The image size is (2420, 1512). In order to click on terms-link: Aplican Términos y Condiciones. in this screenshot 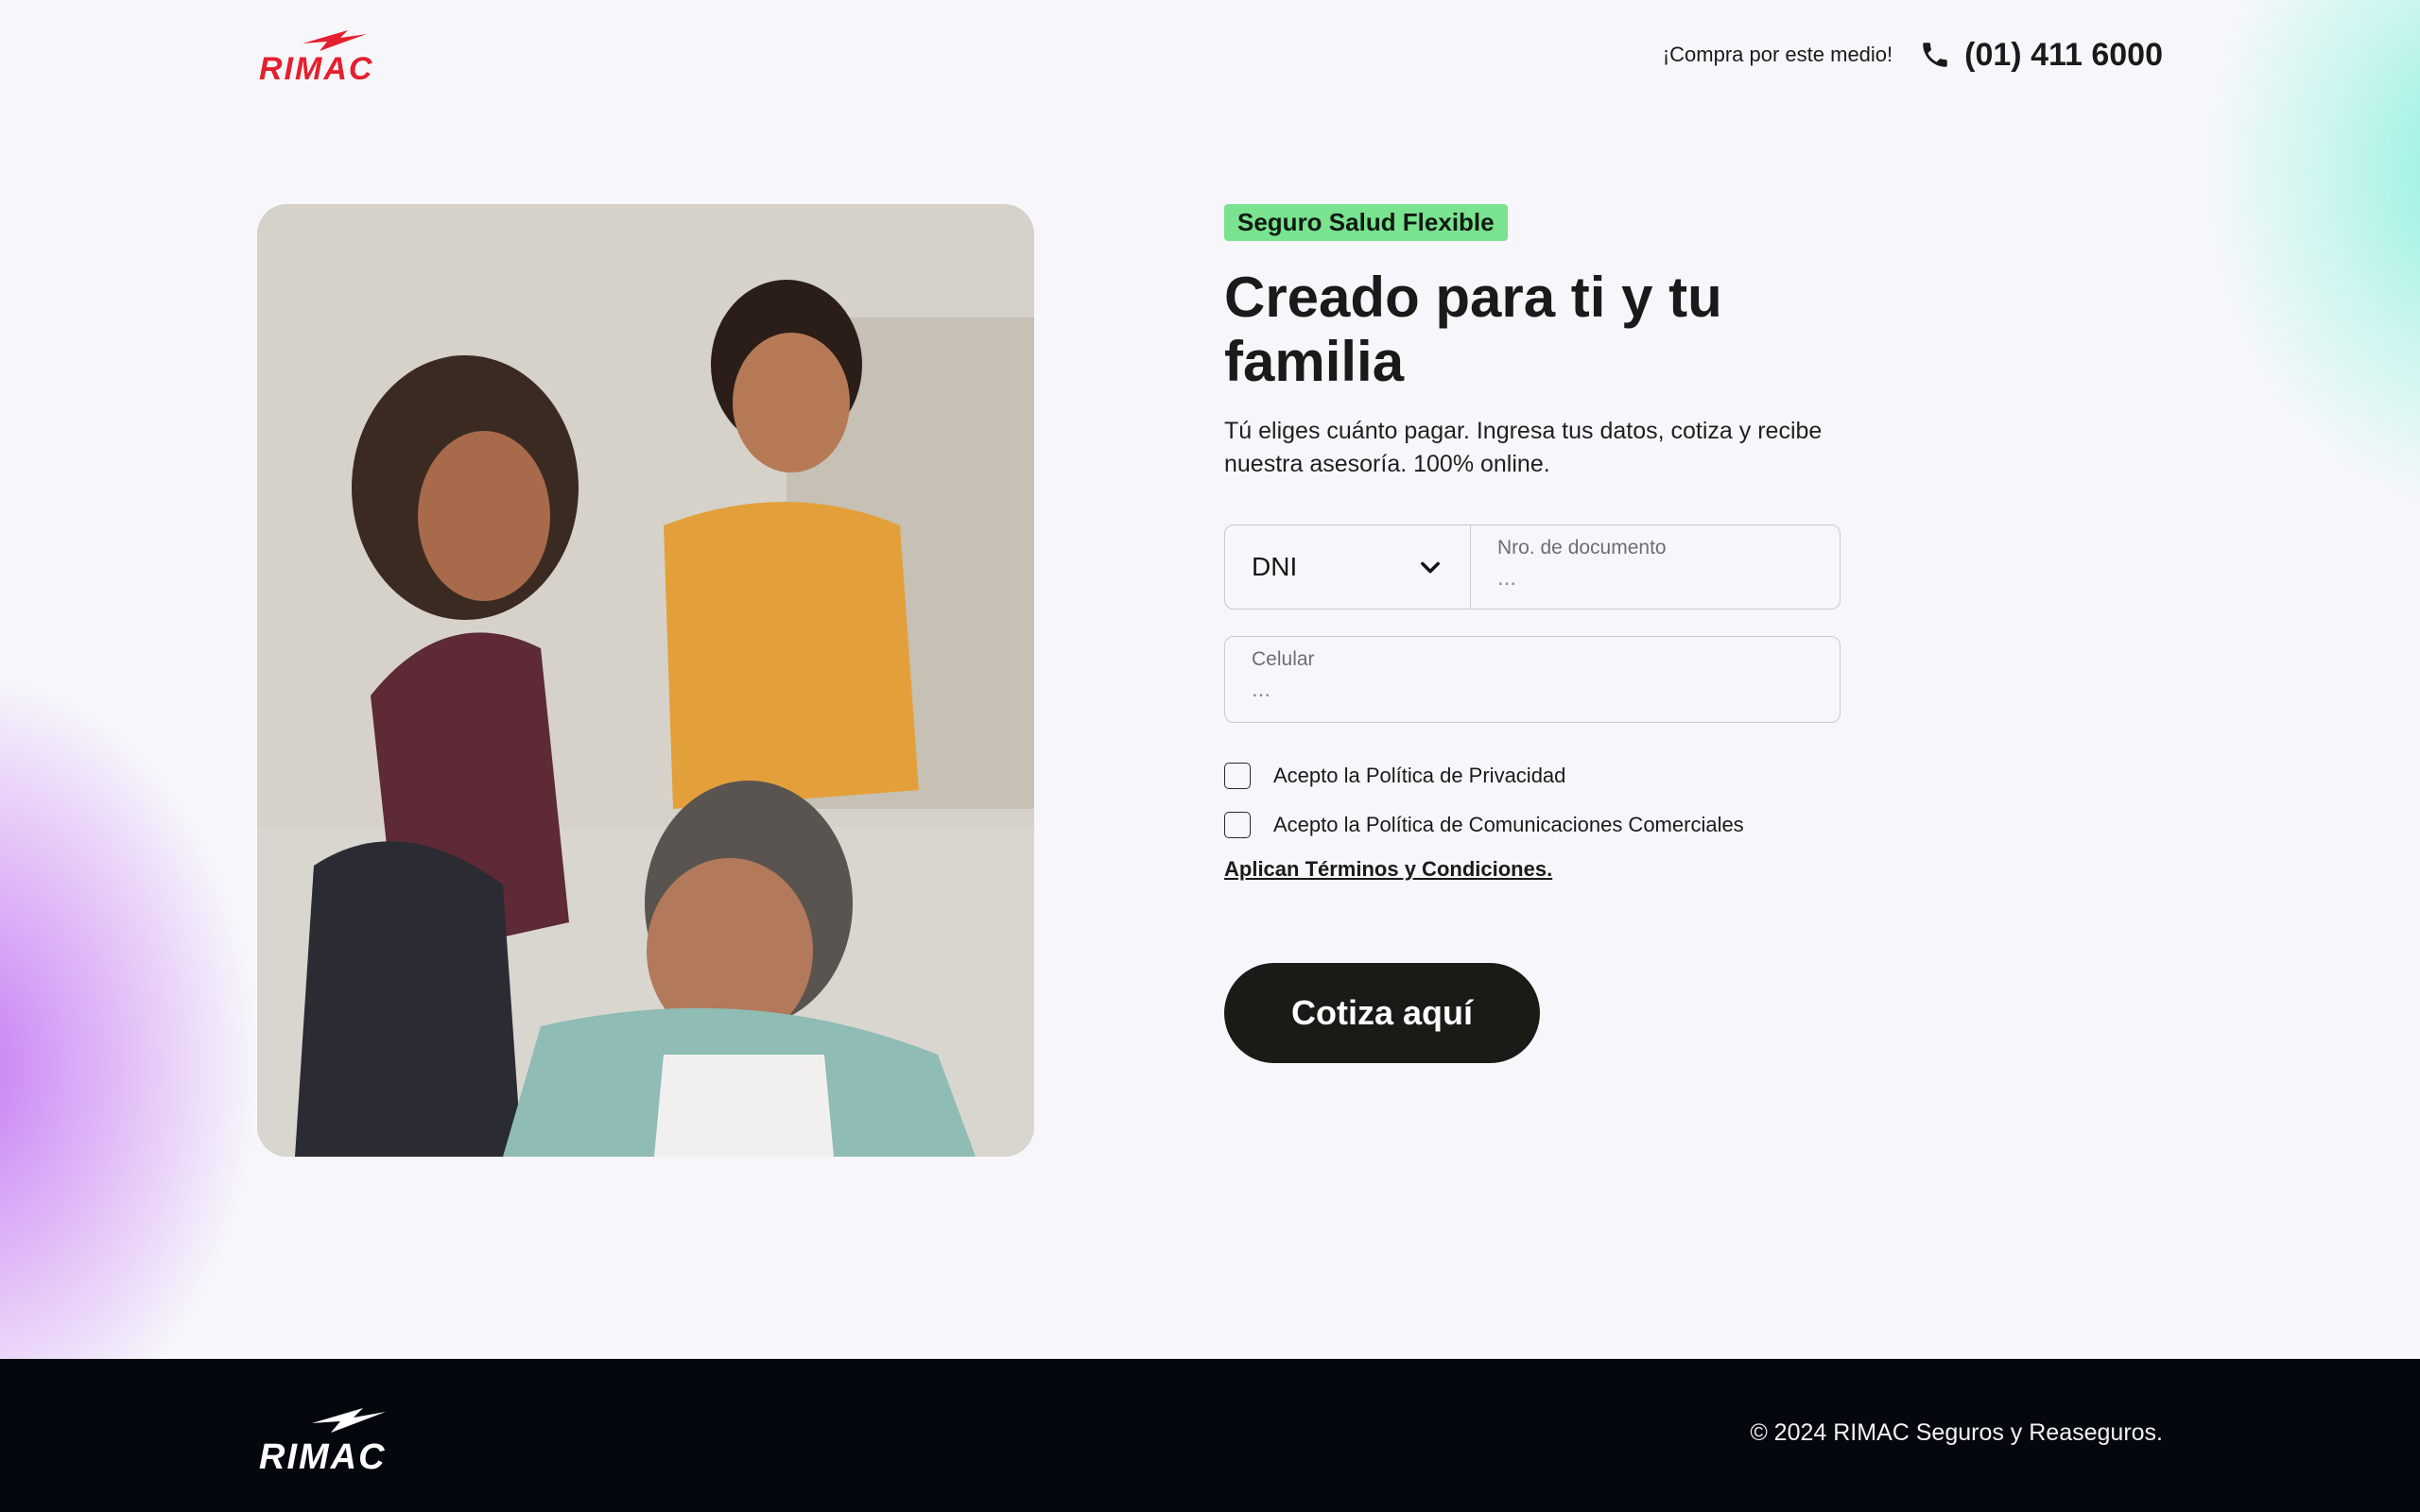, I will do `click(1388, 869)`.